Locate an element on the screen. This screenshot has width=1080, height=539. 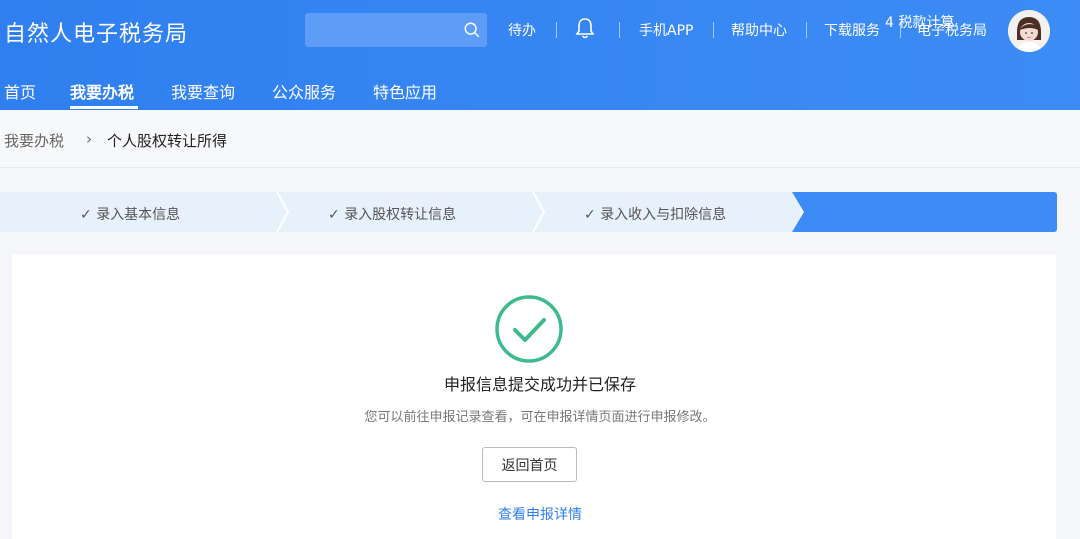
view-declaration-details-link: 查看申报详情 is located at coordinates (540, 514).